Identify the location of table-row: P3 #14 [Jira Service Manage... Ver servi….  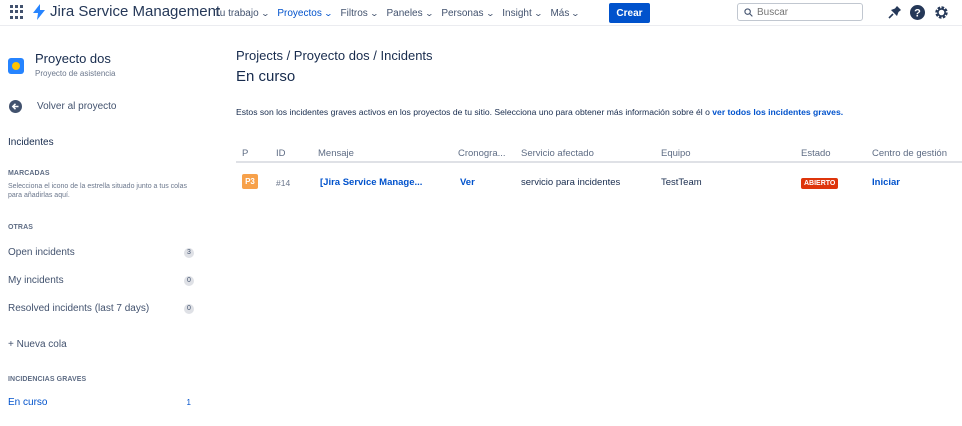
(599, 183).